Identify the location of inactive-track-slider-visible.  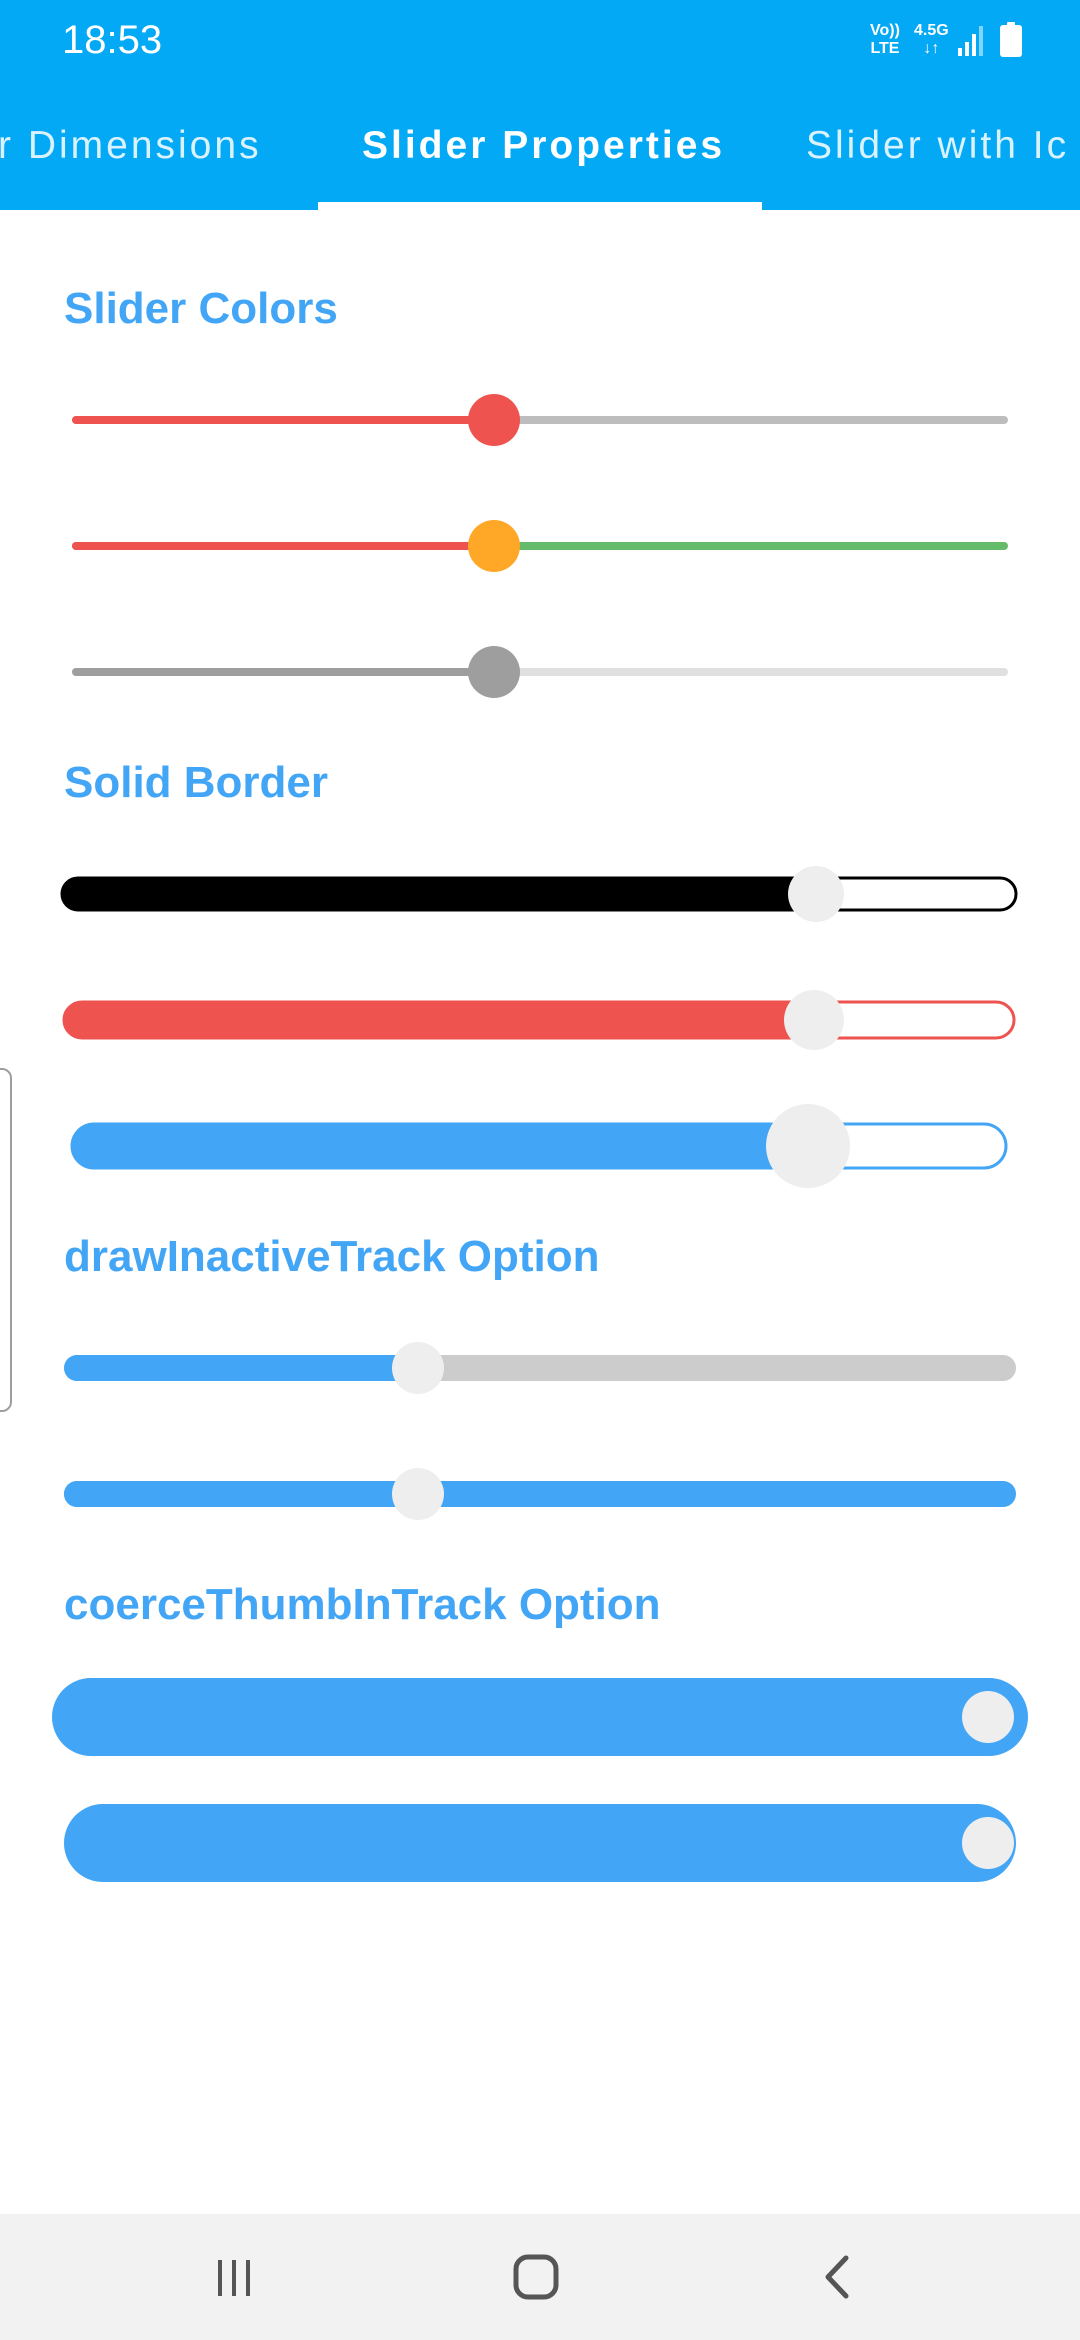
(540, 1368).